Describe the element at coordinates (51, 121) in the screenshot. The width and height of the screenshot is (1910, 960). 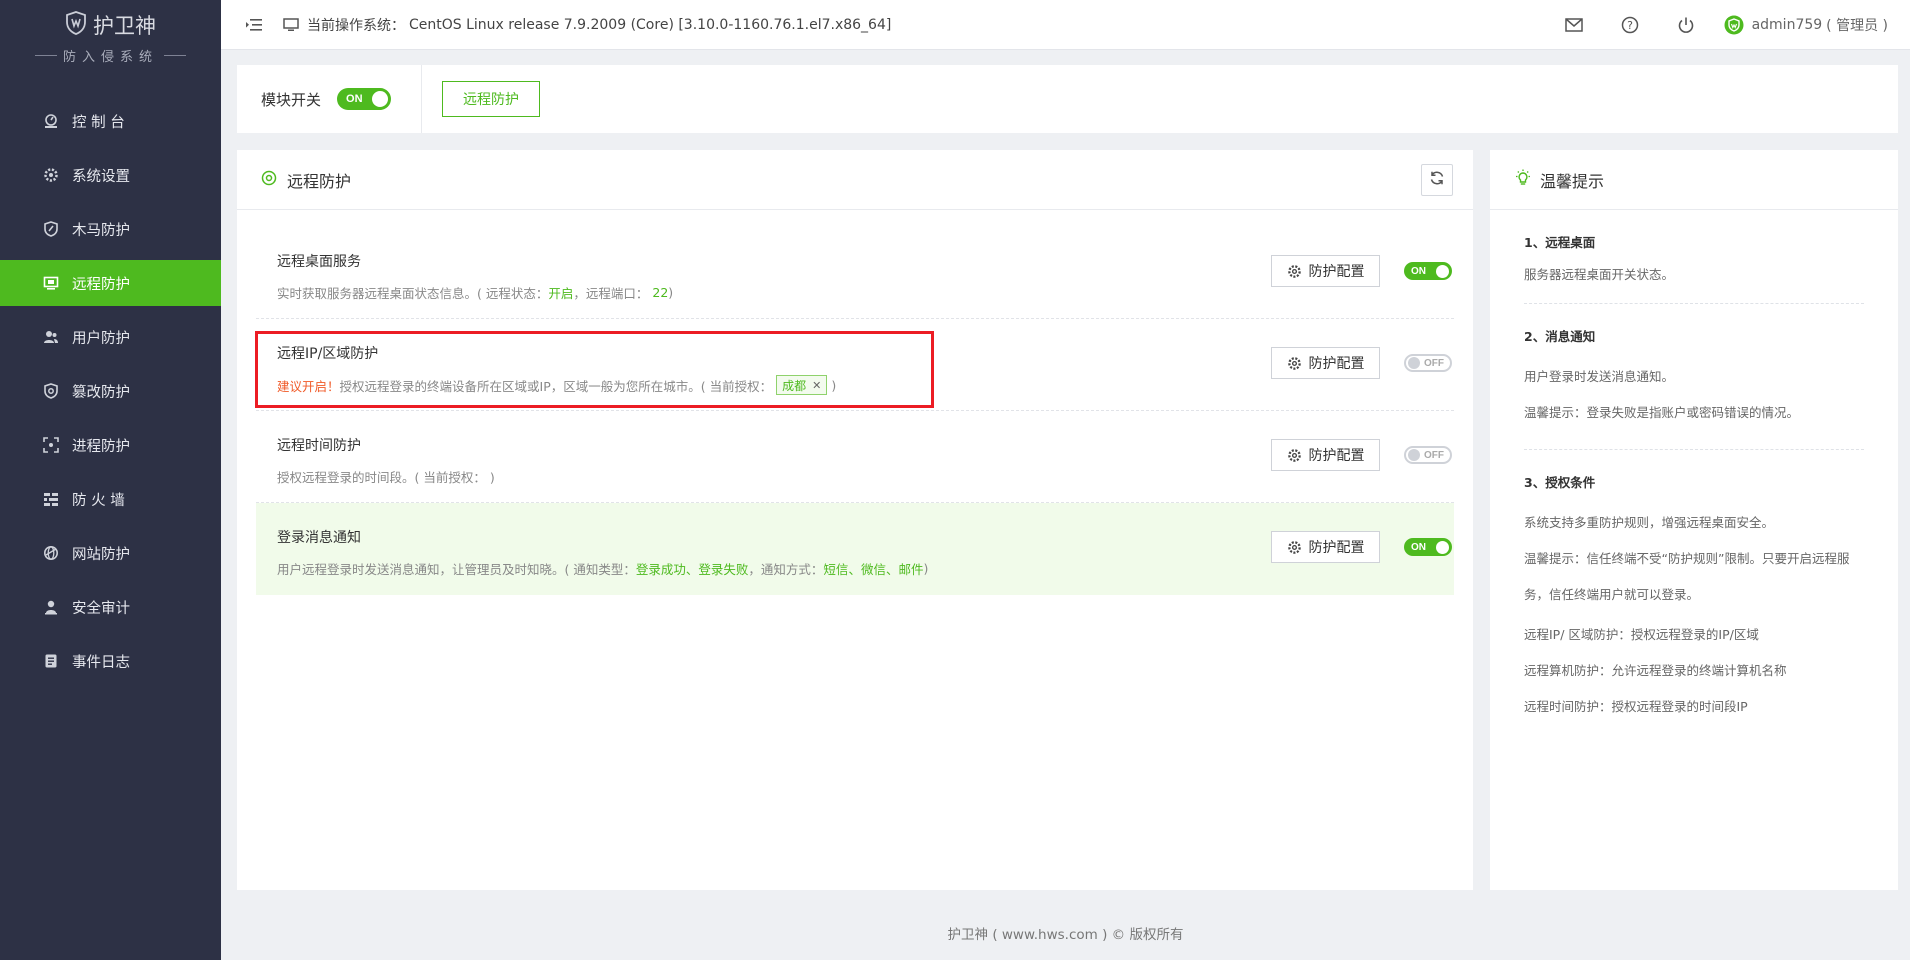
I see `dashboard-icon` at that location.